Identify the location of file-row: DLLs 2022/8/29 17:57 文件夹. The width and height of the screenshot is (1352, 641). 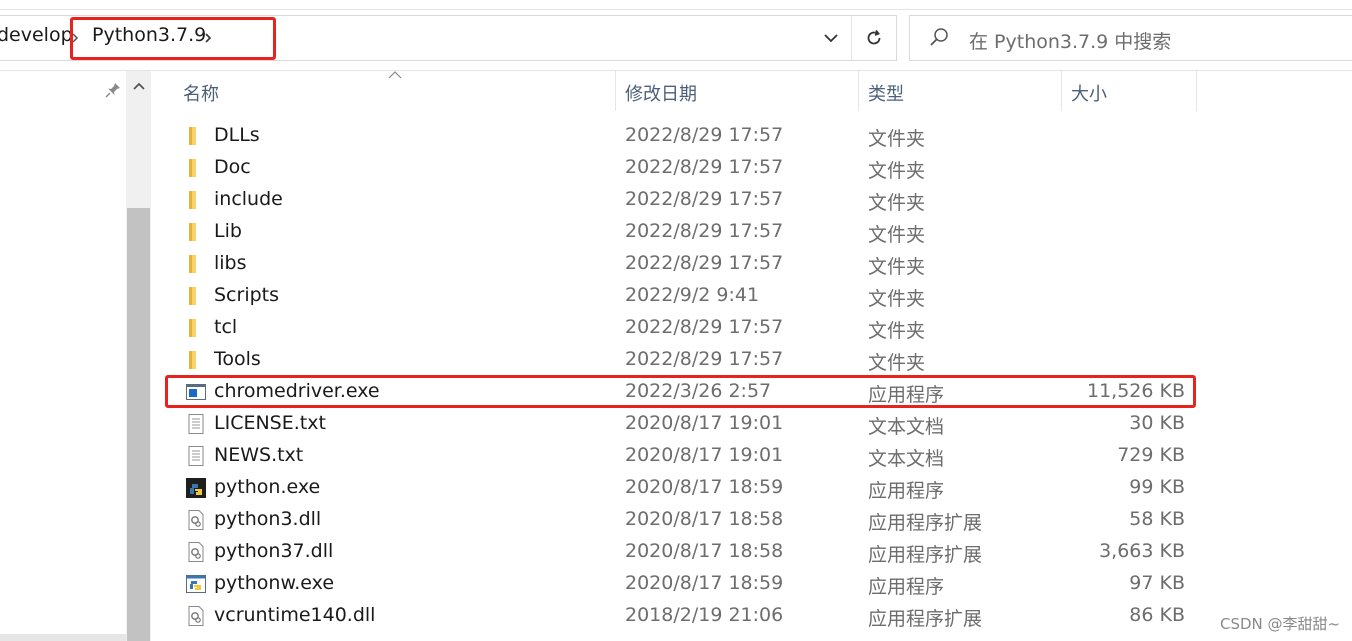
(678, 136).